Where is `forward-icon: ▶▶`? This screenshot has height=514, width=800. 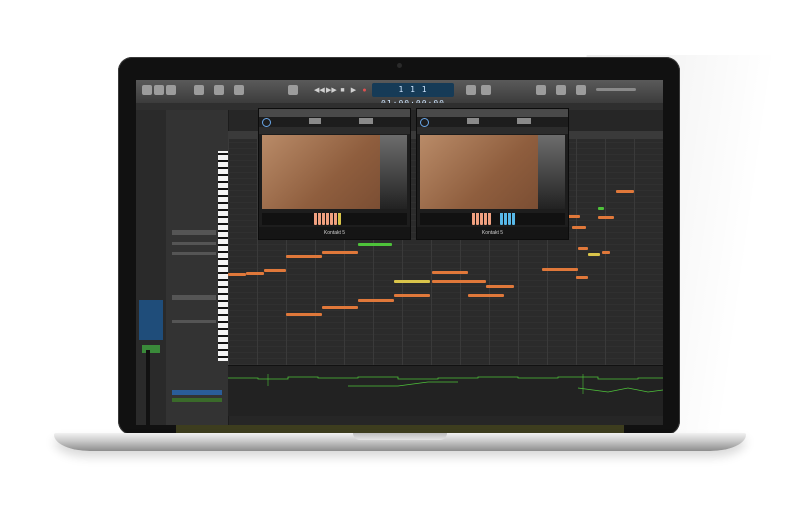 forward-icon: ▶▶ is located at coordinates (331, 90).